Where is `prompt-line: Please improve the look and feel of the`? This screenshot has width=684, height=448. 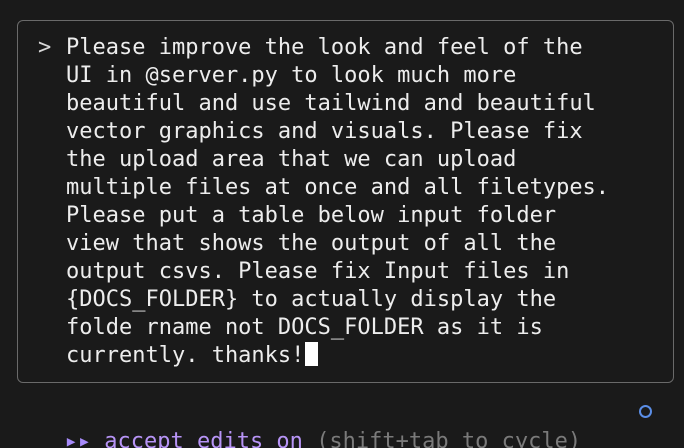 prompt-line: Please improve the look and feel of the is located at coordinates (324, 47).